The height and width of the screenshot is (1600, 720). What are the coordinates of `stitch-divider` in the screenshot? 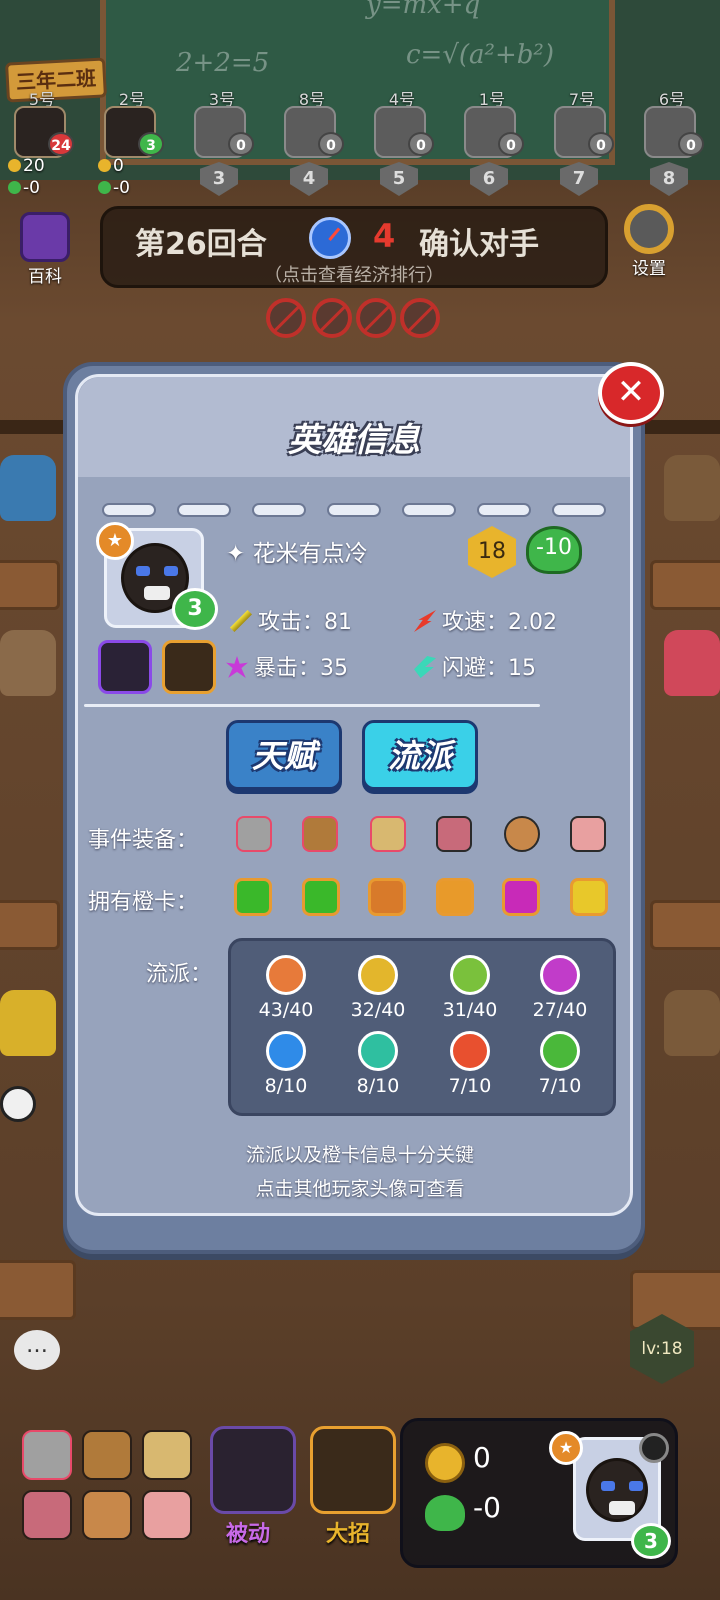 It's located at (354, 510).